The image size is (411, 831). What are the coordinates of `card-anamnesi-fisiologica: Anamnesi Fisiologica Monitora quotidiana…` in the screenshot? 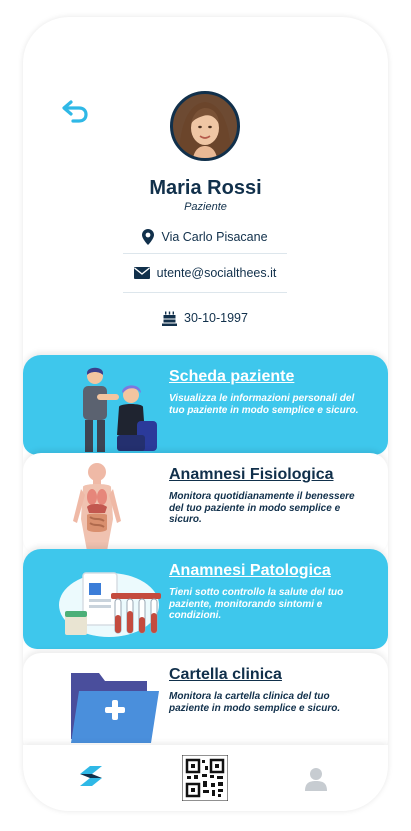 It's located at (205, 503).